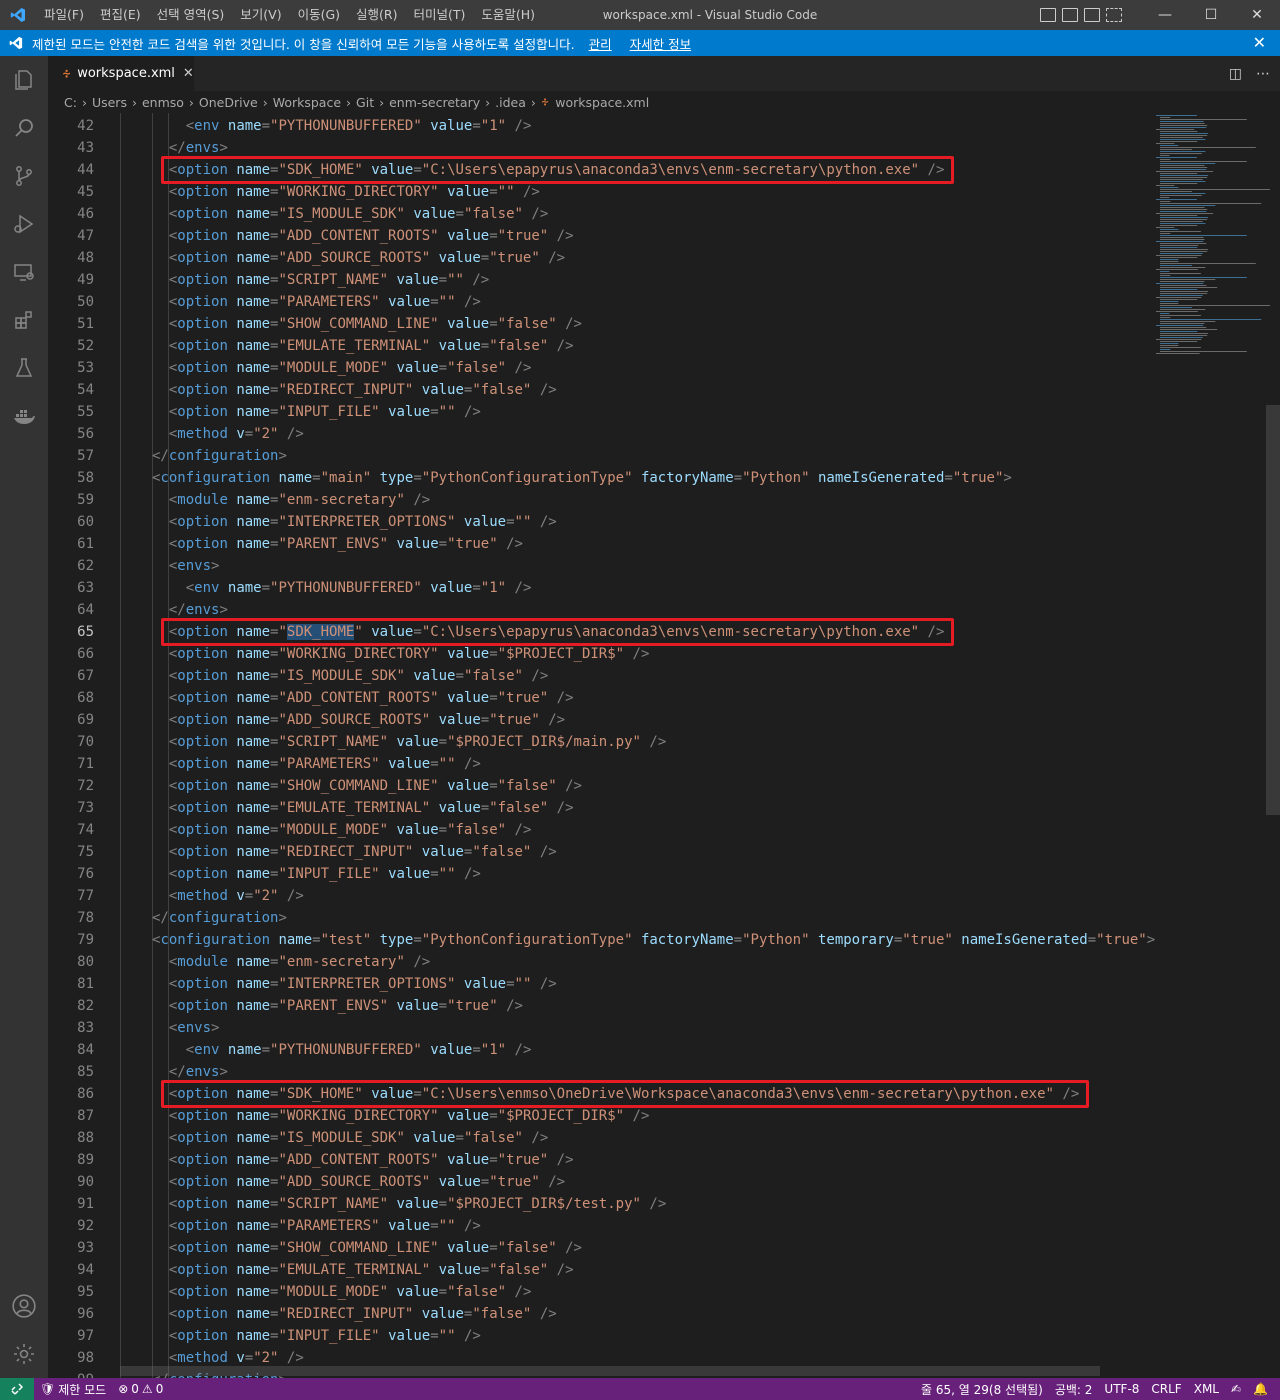 The height and width of the screenshot is (1400, 1280). I want to click on banner-manage-link: 관리, so click(600, 43).